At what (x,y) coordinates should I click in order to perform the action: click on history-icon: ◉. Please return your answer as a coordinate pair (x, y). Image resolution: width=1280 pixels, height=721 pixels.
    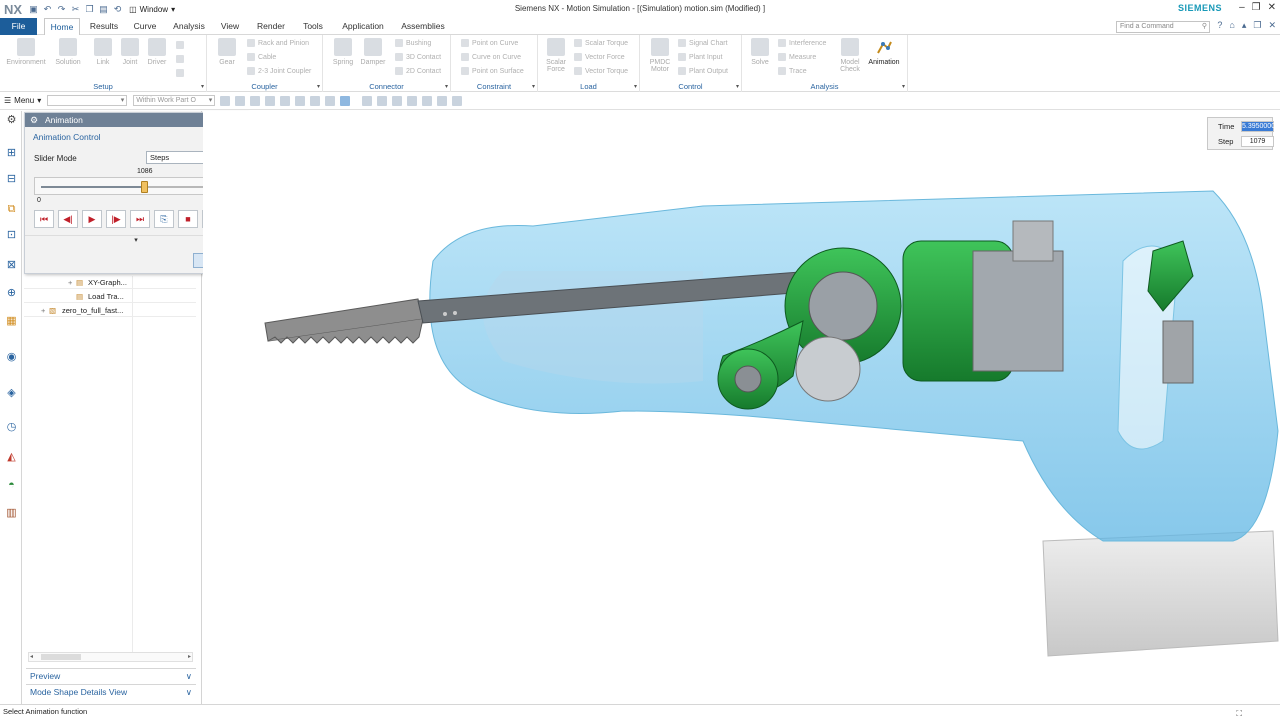
    Looking at the image, I should click on (11, 357).